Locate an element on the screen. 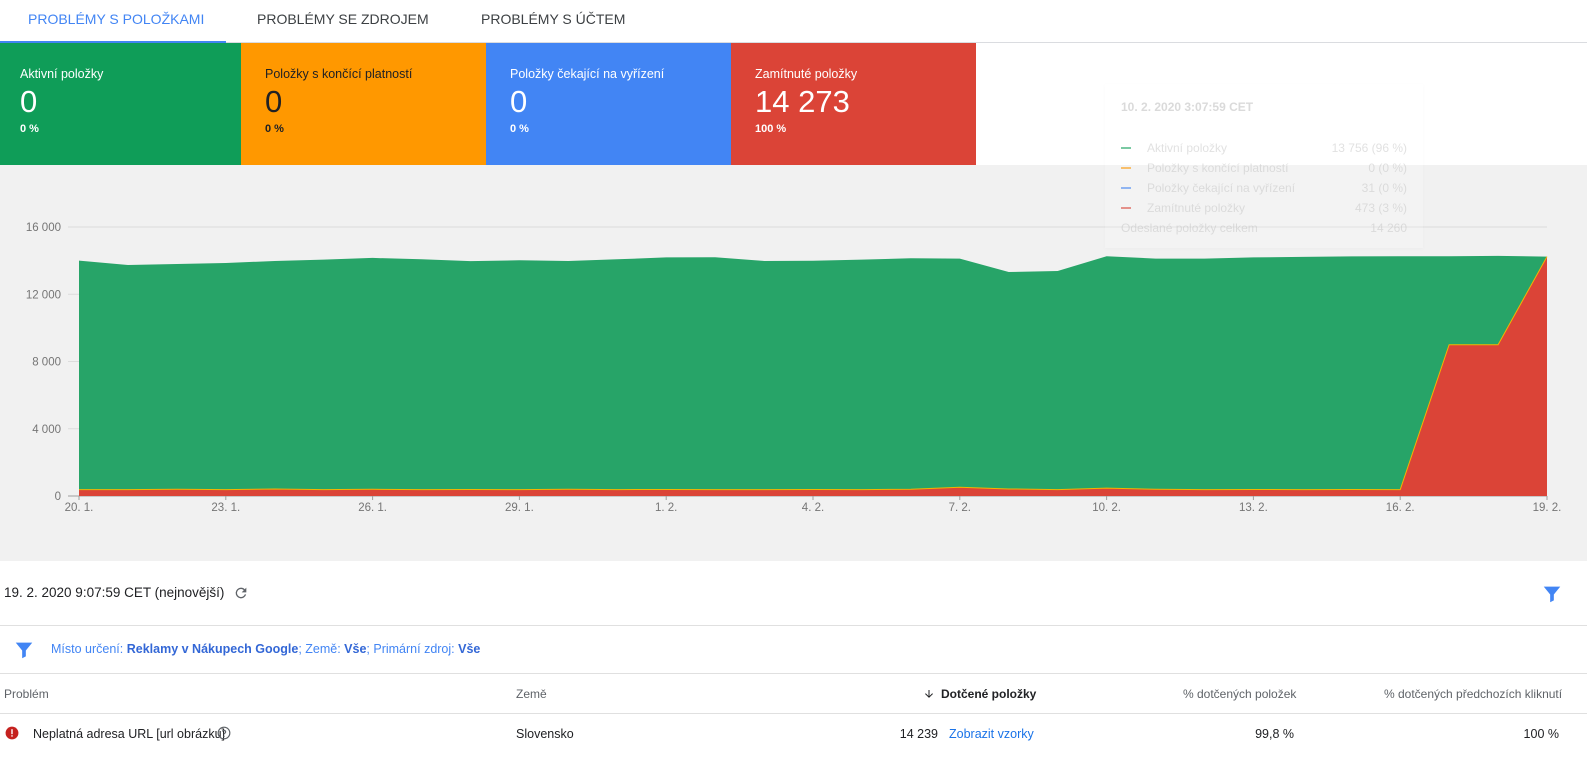  column-header-pct-items: % dotčených položek is located at coordinates (1239, 694).